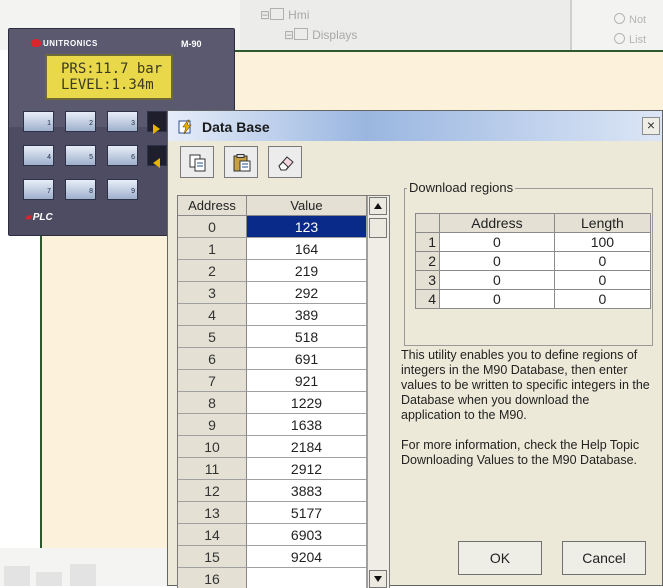  Describe the element at coordinates (38, 189) in the screenshot. I see `device-key: 7` at that location.